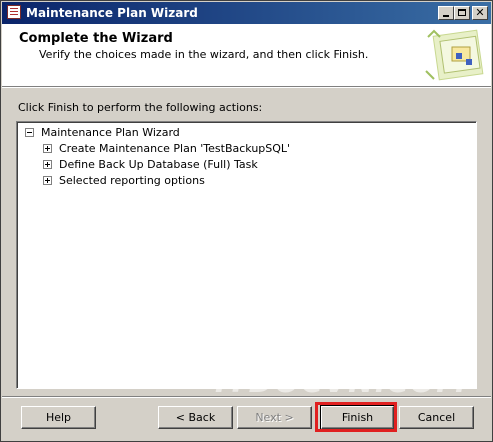 The width and height of the screenshot is (493, 442). I want to click on window-title: Maintenance Plan Wizard, so click(112, 13).